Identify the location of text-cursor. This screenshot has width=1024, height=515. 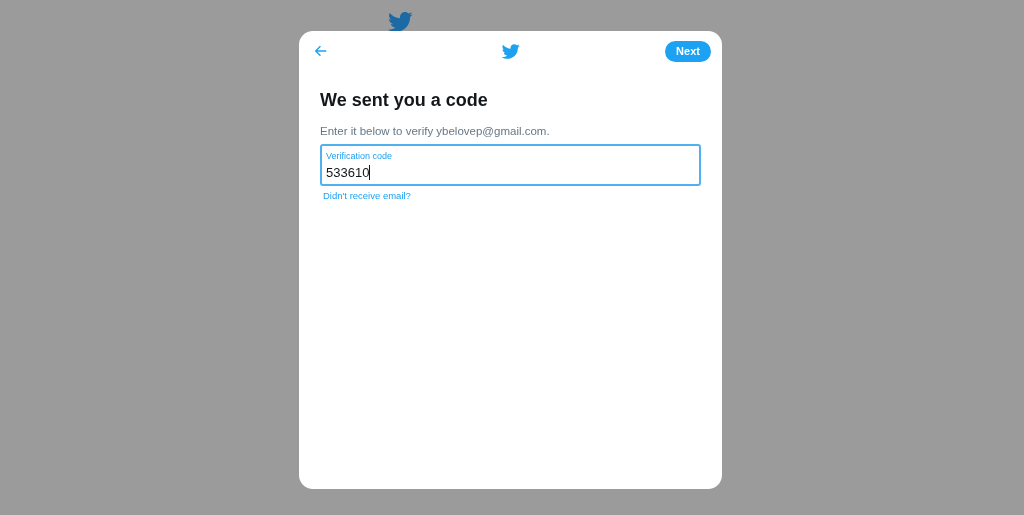
(370, 172).